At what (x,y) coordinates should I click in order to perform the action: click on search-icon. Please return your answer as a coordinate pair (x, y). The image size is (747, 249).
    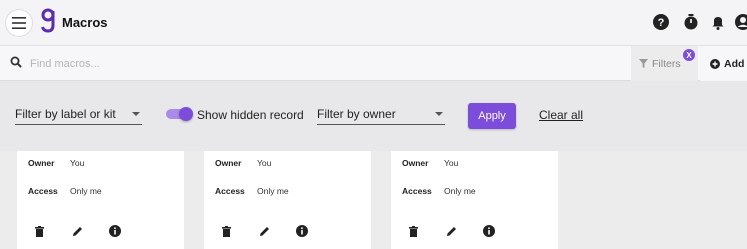
    Looking at the image, I should click on (16, 62).